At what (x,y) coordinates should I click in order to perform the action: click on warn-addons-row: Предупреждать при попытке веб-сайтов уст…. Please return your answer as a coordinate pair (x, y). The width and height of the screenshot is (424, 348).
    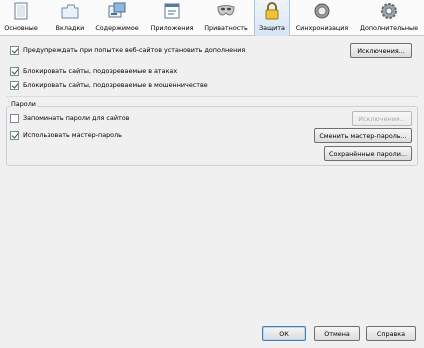
    Looking at the image, I should click on (127, 50).